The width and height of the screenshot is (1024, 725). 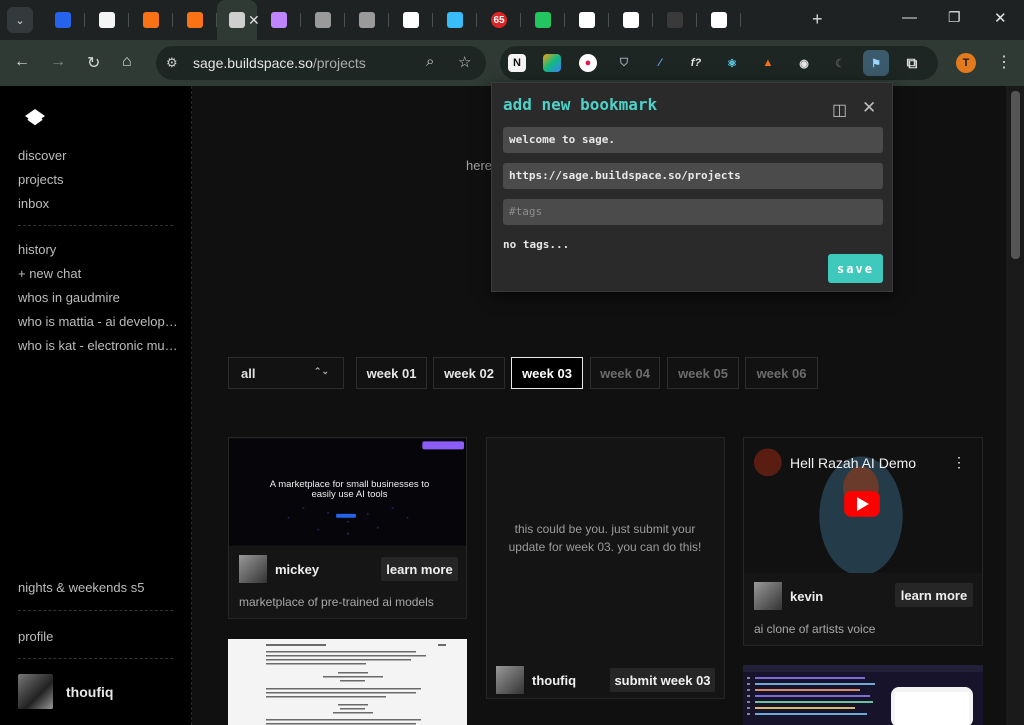 What do you see at coordinates (693, 176) in the screenshot?
I see `bookmark-url-field: https://sage.buildspace.so/projects` at bounding box center [693, 176].